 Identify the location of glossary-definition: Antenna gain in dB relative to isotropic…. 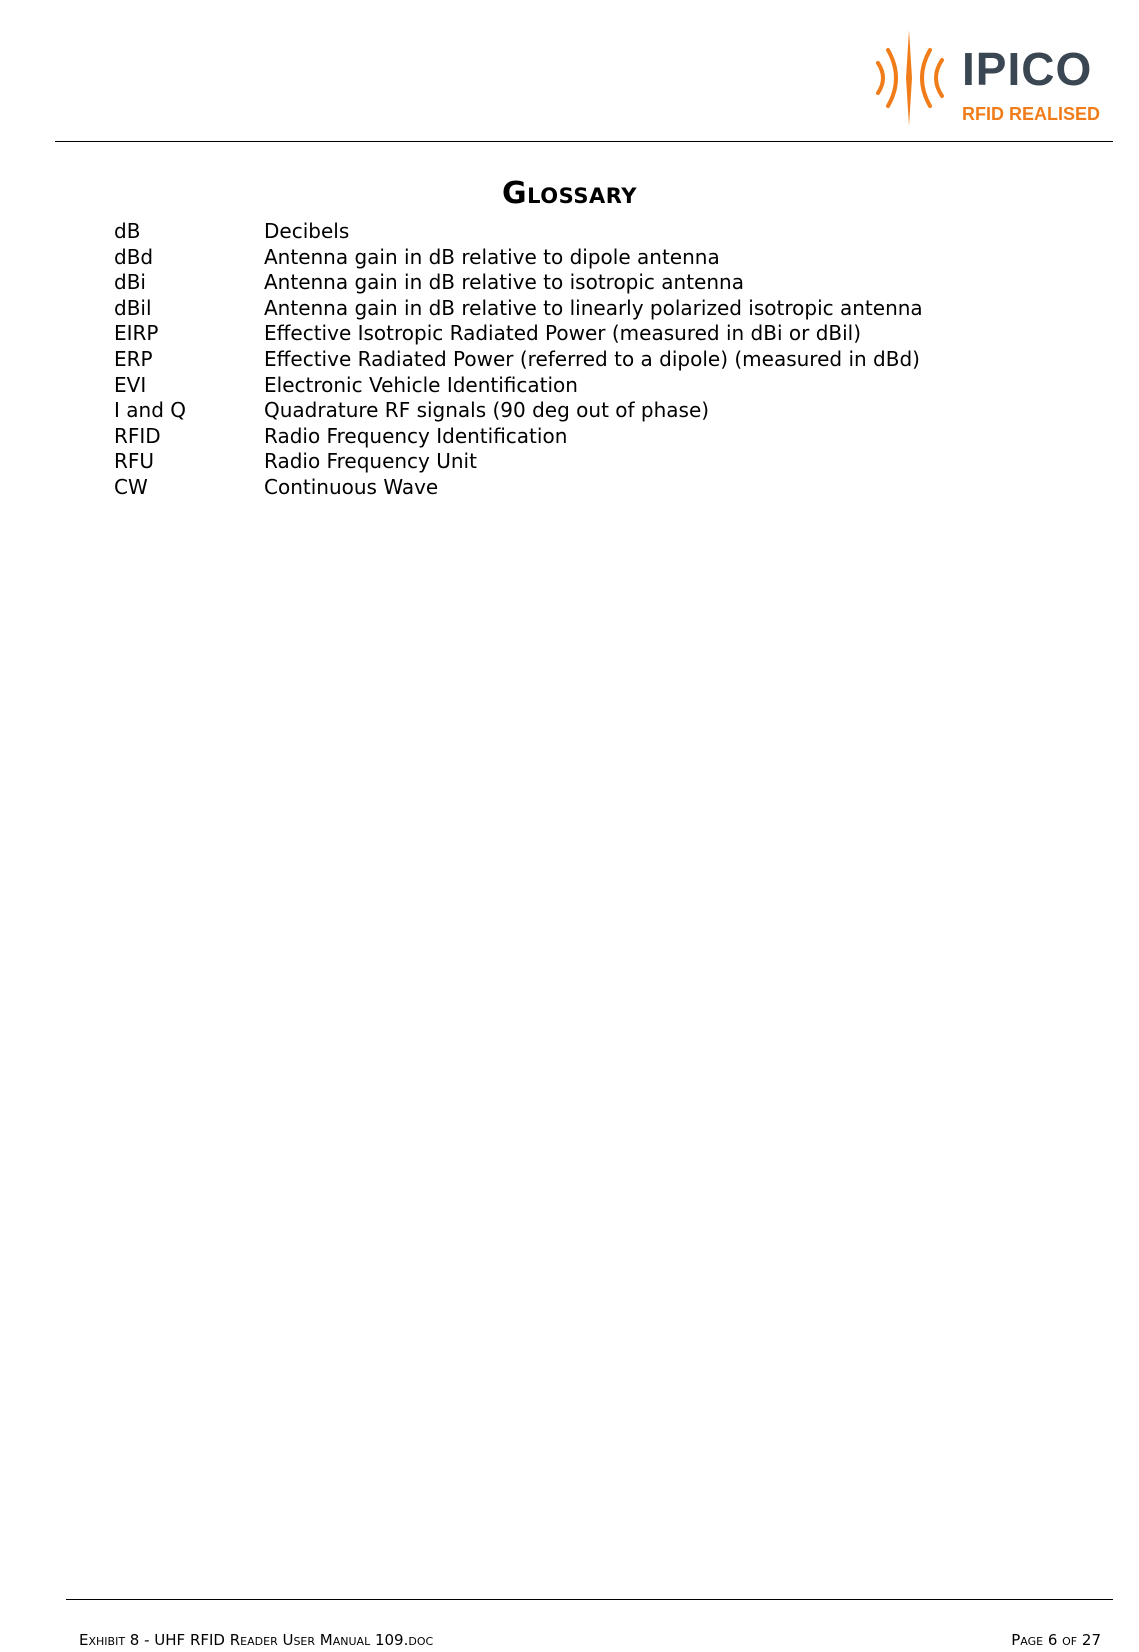
(504, 282).